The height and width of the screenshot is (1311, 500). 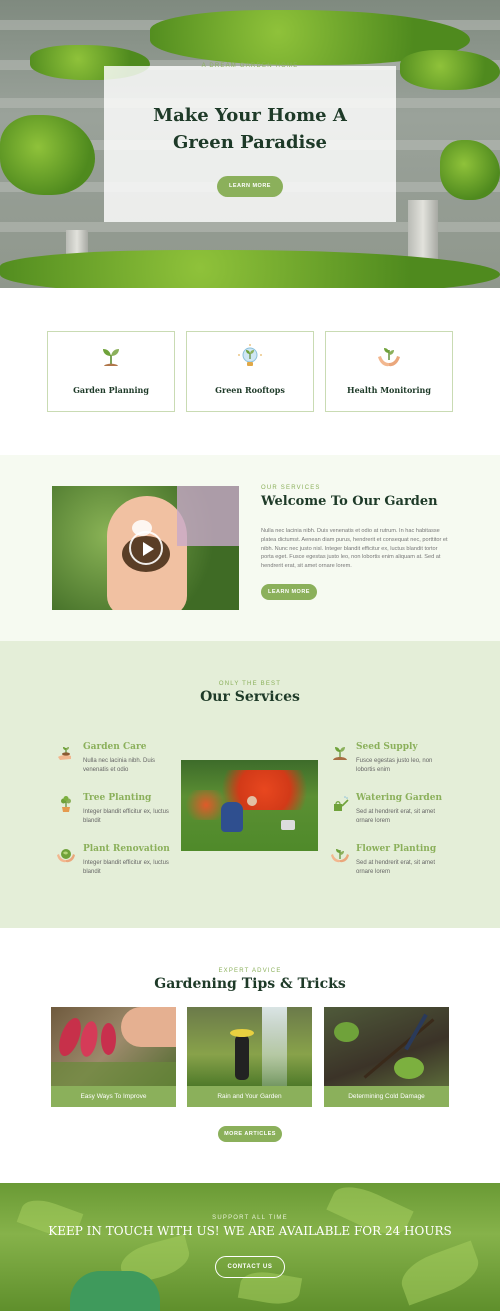 I want to click on welcome-video-thumbnail, so click(x=145, y=548).